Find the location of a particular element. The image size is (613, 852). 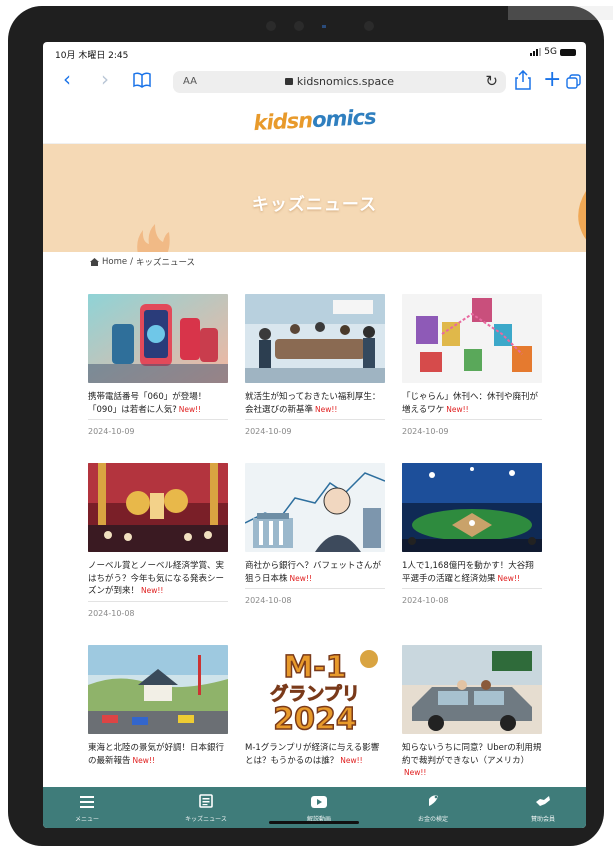

tab-menu: メニュー is located at coordinates (90, 807).